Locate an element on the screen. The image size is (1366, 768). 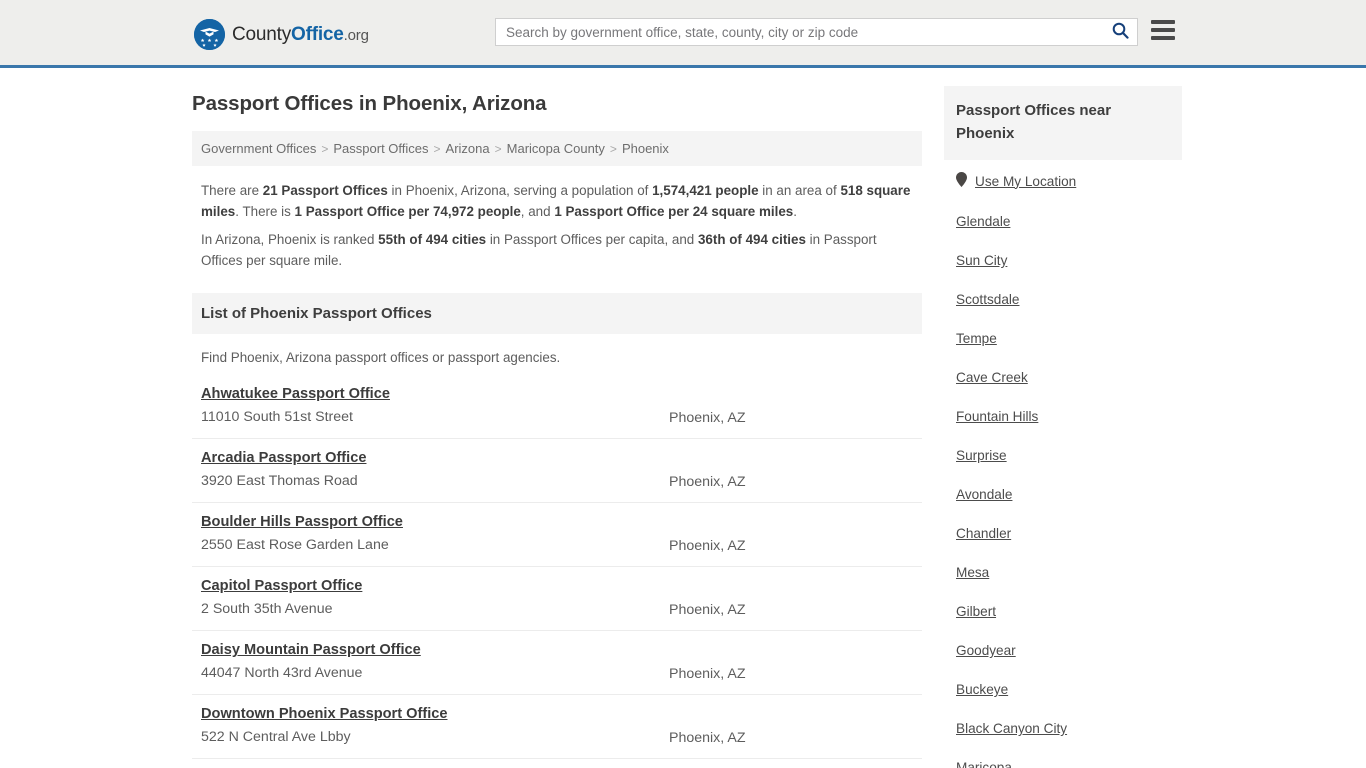
breadcrumb-item-passport-offices: Passport Offices is located at coordinates (380, 148).